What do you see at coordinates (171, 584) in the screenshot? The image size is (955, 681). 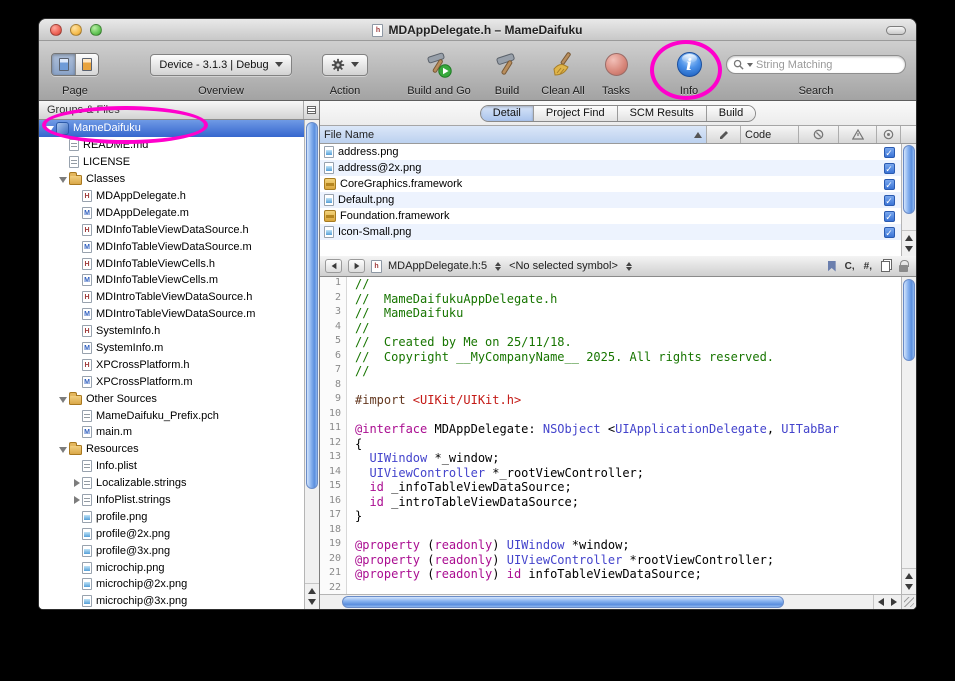 I see `tree-item: microchip@2x.png` at bounding box center [171, 584].